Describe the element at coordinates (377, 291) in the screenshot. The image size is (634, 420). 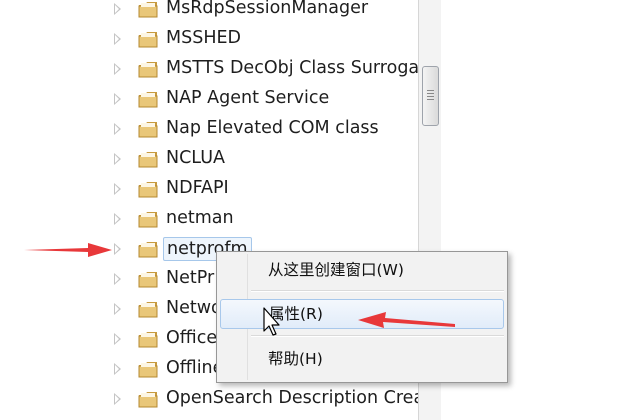
I see `menu-separator` at that location.